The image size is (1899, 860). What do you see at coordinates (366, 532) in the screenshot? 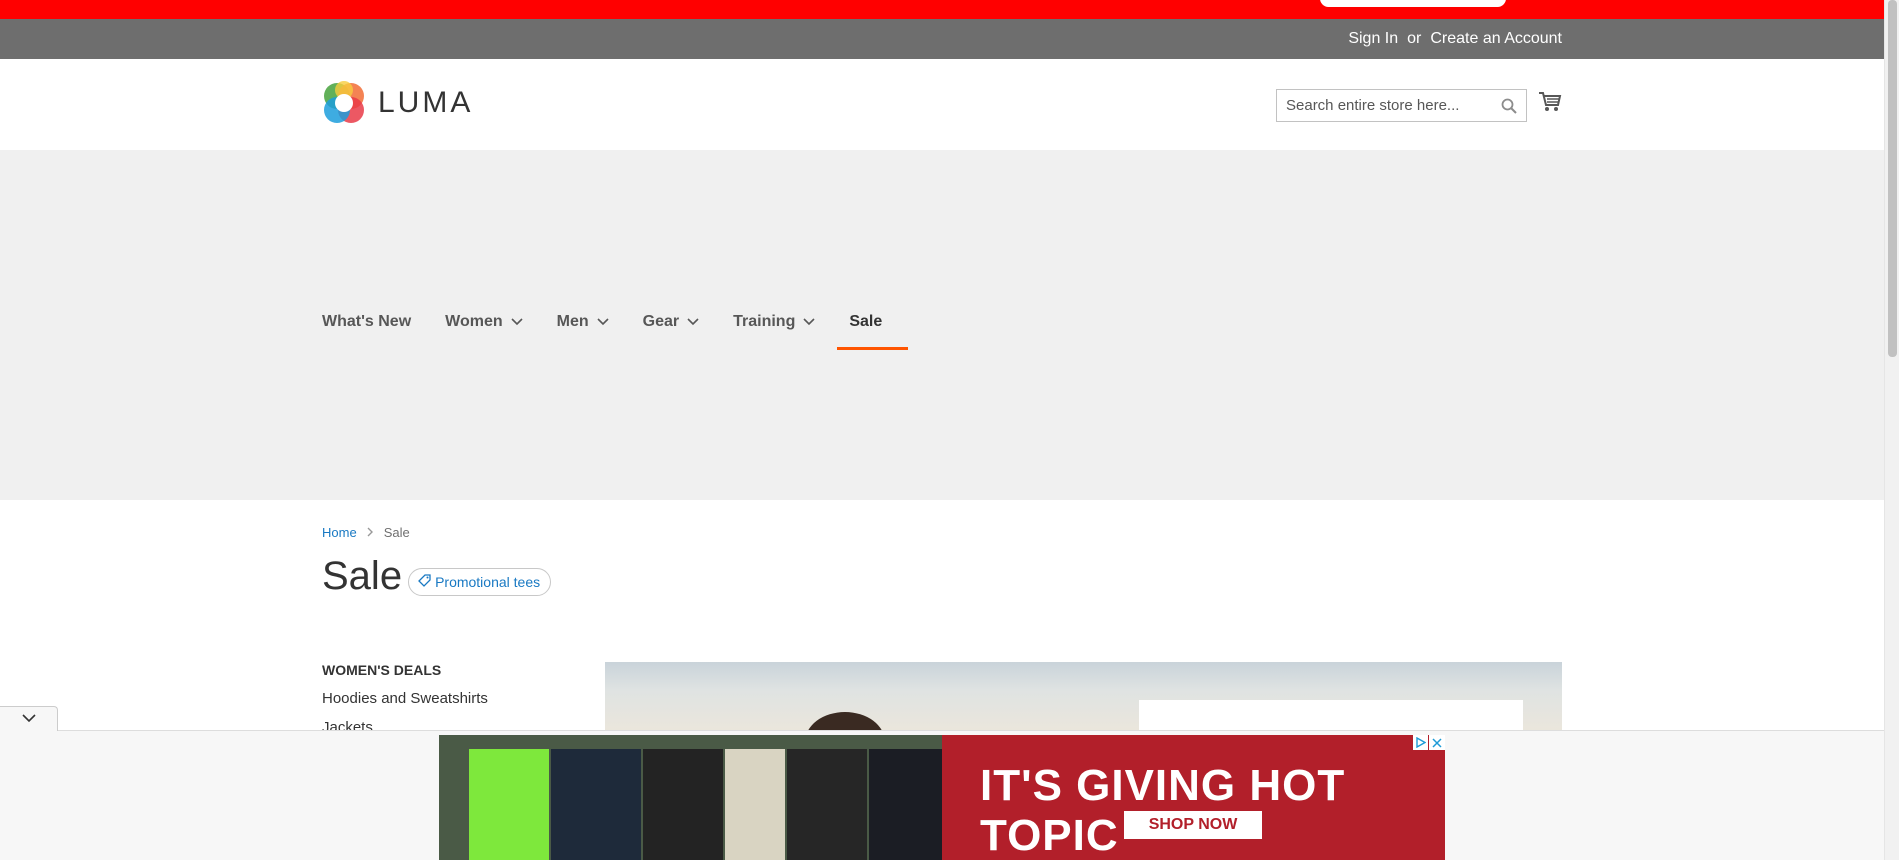
I see `breadcrumb: Home Sale` at bounding box center [366, 532].